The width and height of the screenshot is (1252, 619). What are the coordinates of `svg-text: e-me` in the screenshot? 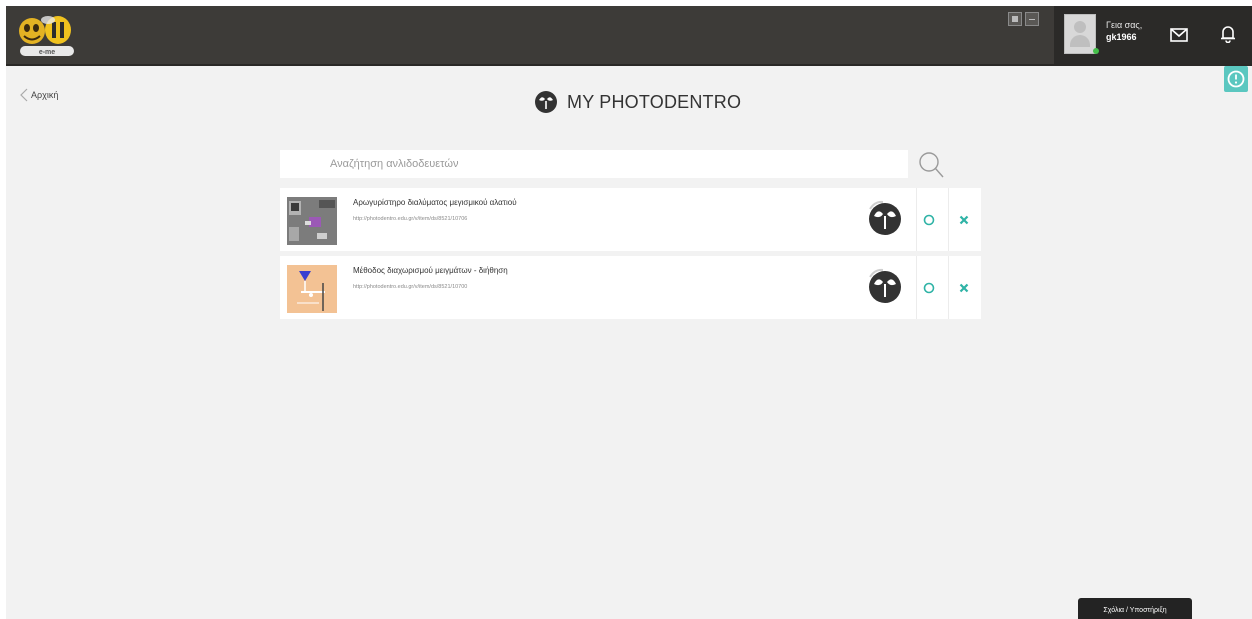 It's located at (47, 52).